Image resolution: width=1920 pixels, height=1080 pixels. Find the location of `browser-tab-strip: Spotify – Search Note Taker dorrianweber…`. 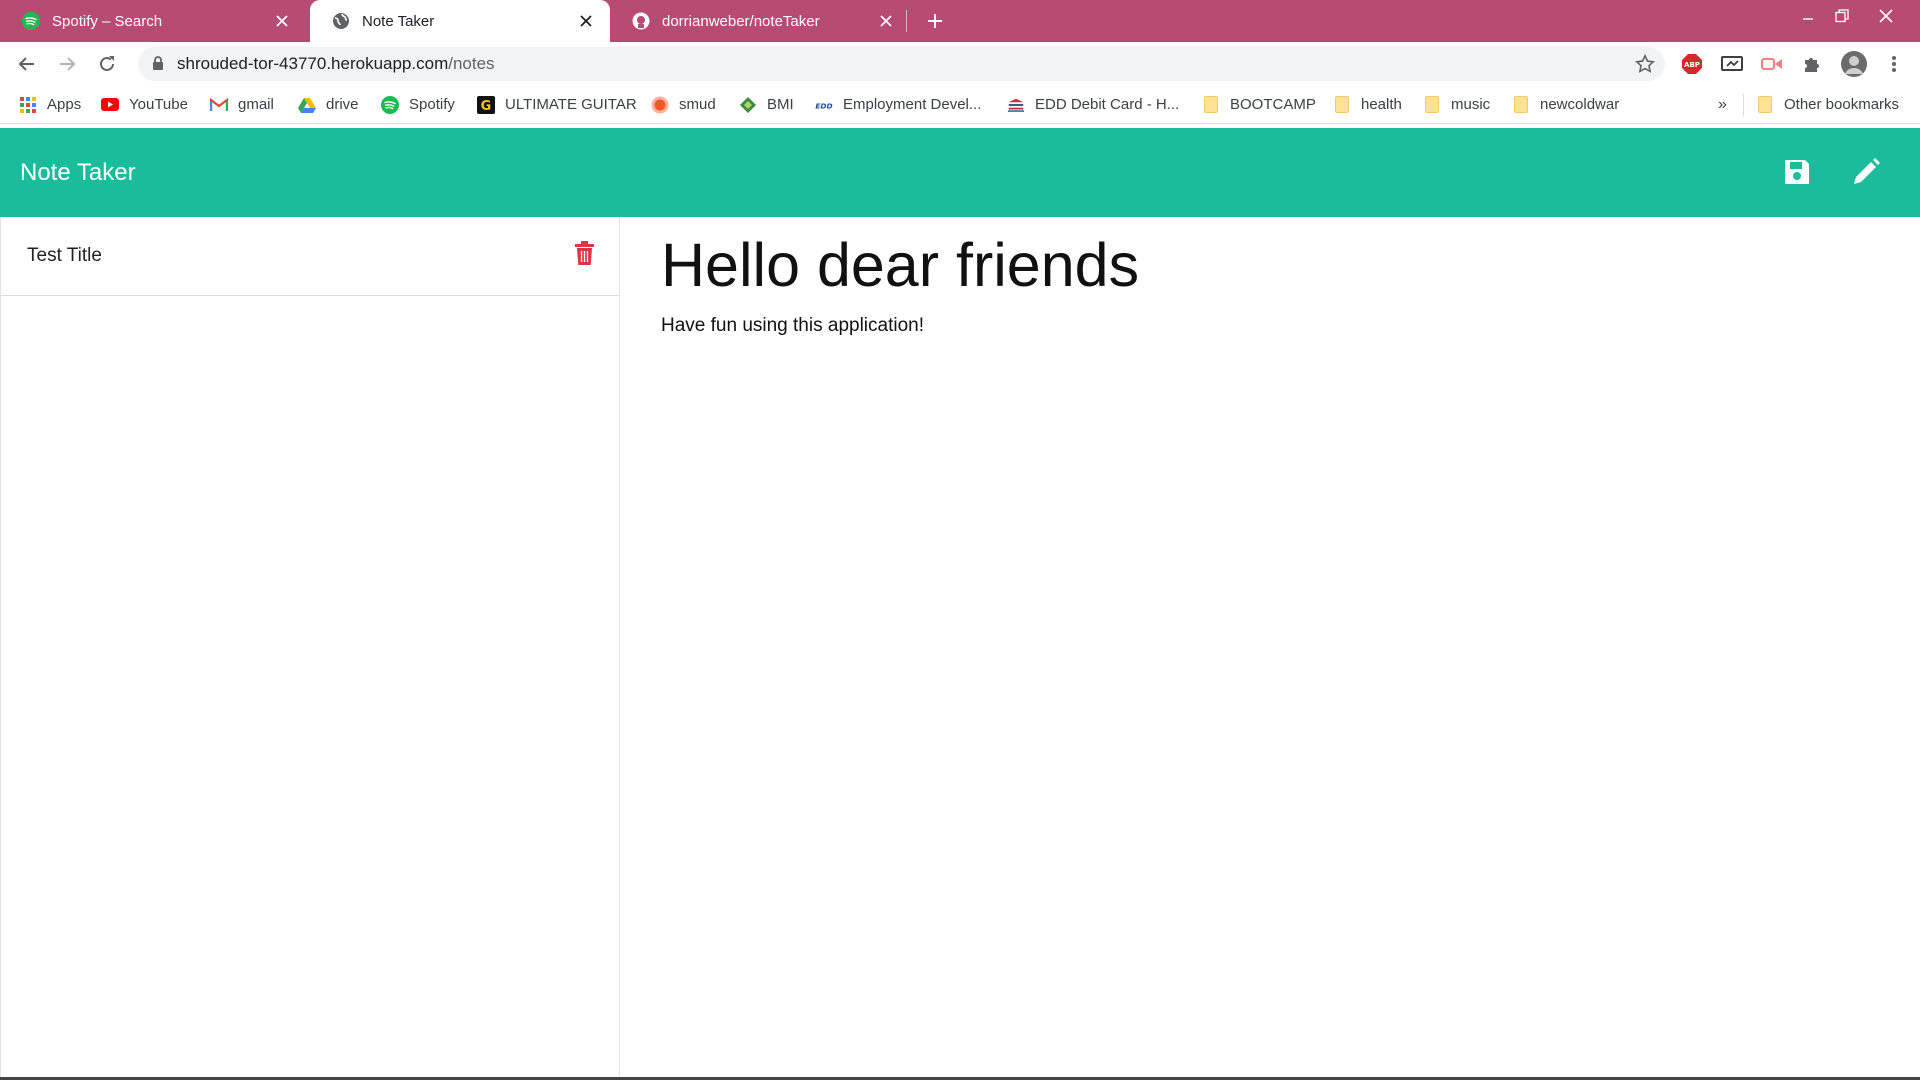

browser-tab-strip: Spotify – Search Note Taker dorrianweber… is located at coordinates (960, 21).